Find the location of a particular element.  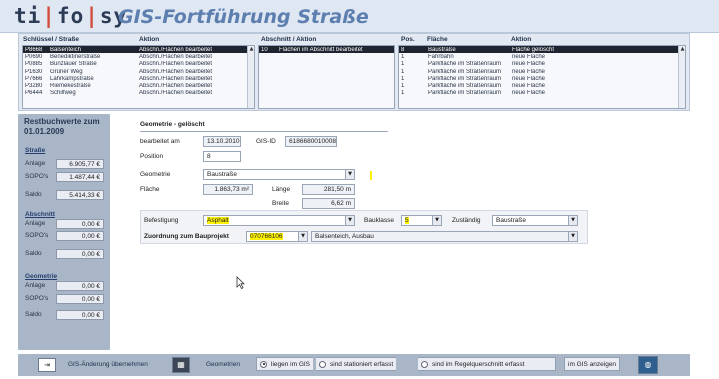

app-title: GIS-Fortführung Straße is located at coordinates (243, 17).